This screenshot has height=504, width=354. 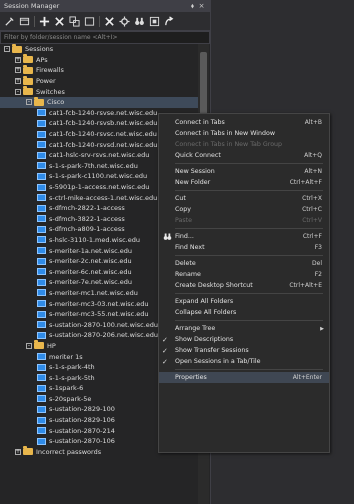 I want to click on menu-item-connect-in-tabs: Connect in Tabs Alt+B, so click(x=244, y=122).